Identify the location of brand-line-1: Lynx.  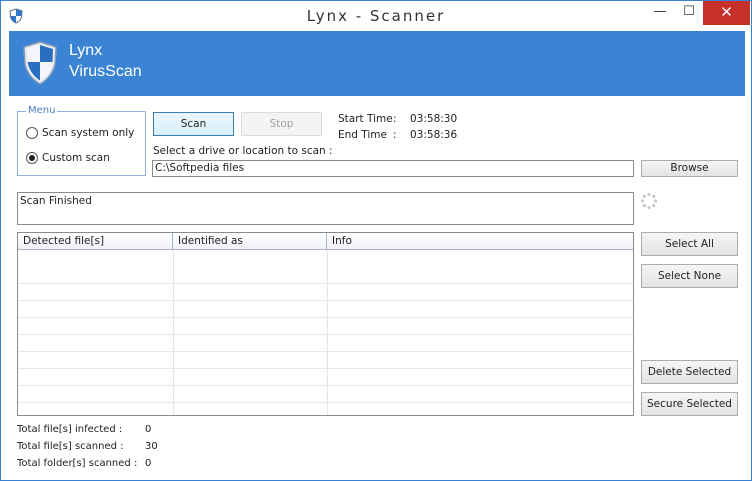
(86, 50).